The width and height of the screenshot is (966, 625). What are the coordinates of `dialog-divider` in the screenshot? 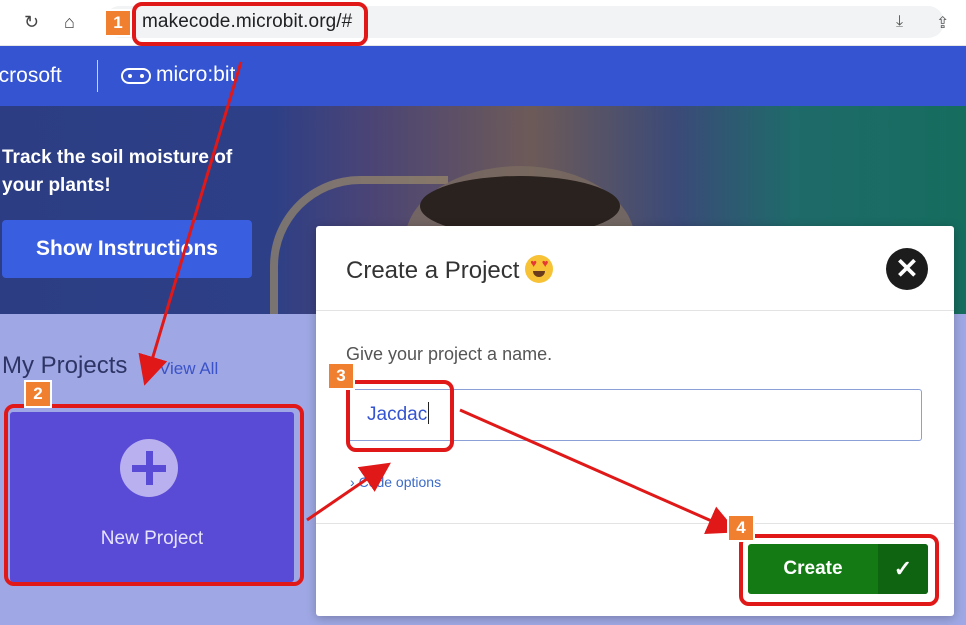 It's located at (635, 310).